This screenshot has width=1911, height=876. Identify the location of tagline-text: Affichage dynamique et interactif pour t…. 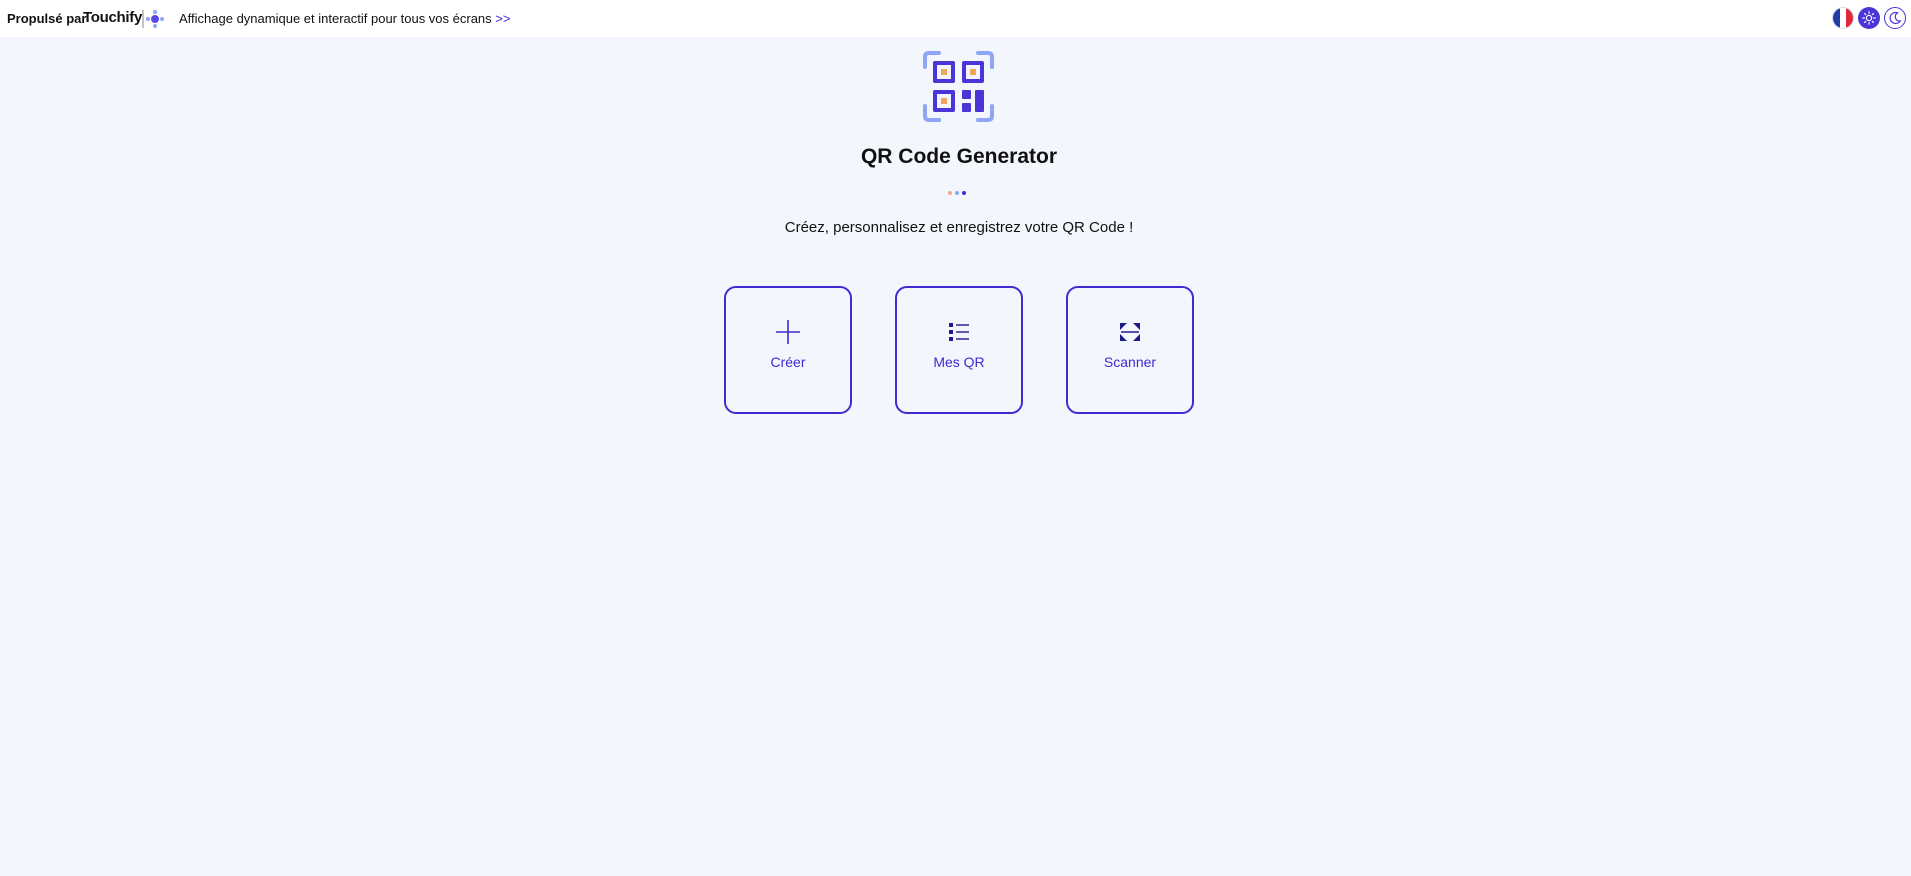
(335, 18).